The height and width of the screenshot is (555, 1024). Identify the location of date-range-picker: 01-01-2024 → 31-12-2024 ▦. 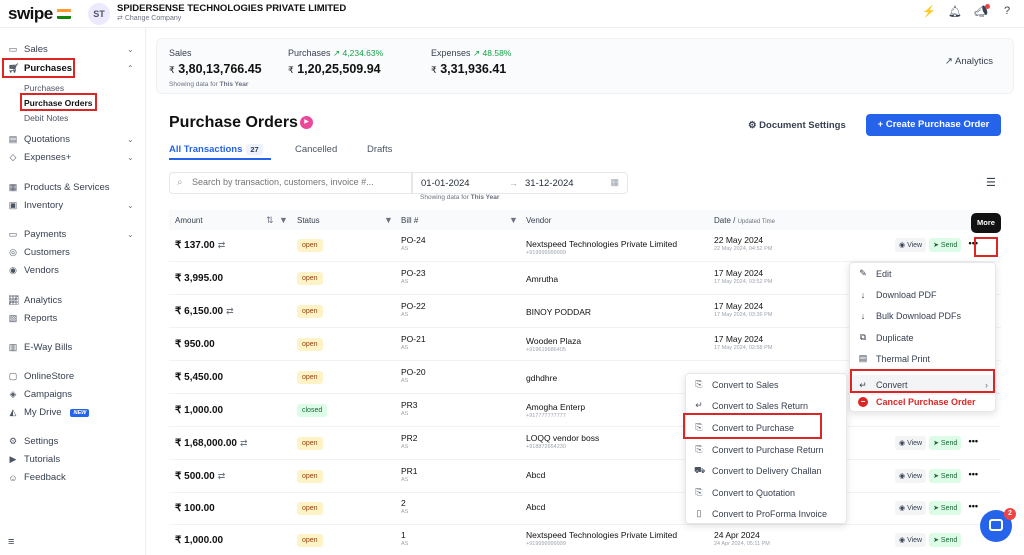
(520, 183).